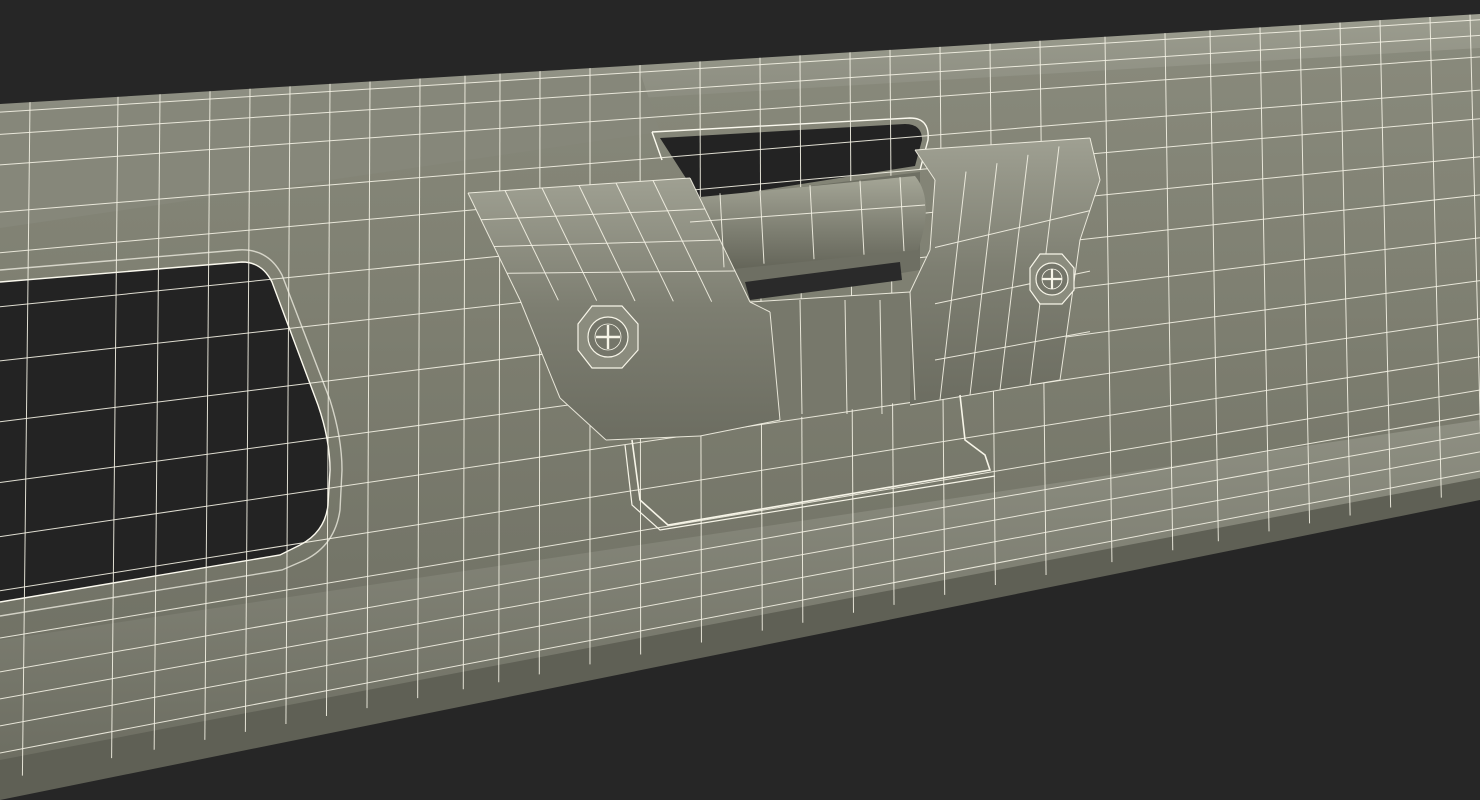 The image size is (1480, 800). What do you see at coordinates (608, 337) in the screenshot?
I see `screw-left` at bounding box center [608, 337].